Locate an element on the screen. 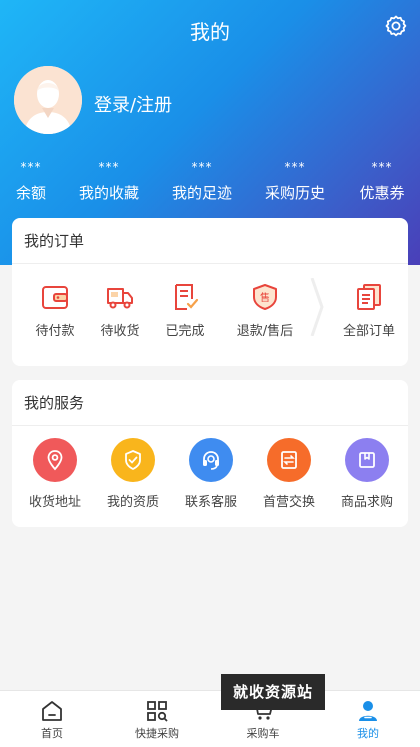 The height and width of the screenshot is (747, 420). headset-icon is located at coordinates (211, 460).